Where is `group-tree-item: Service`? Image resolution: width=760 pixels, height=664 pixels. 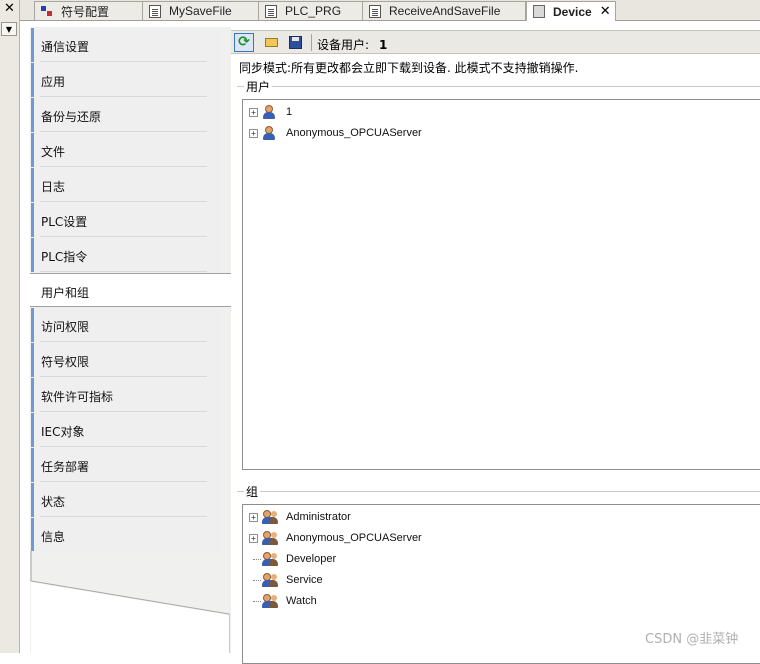
group-tree-item: Service is located at coordinates (286, 580).